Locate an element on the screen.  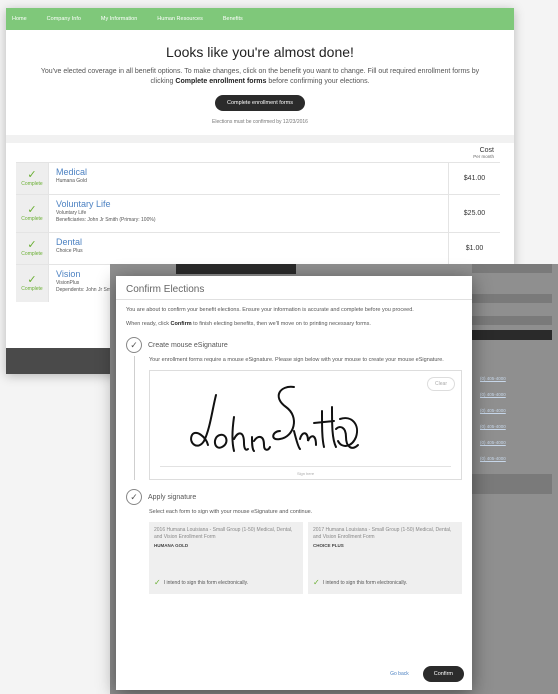
modal-title: Confirm Elections is located at coordinates (165, 289).